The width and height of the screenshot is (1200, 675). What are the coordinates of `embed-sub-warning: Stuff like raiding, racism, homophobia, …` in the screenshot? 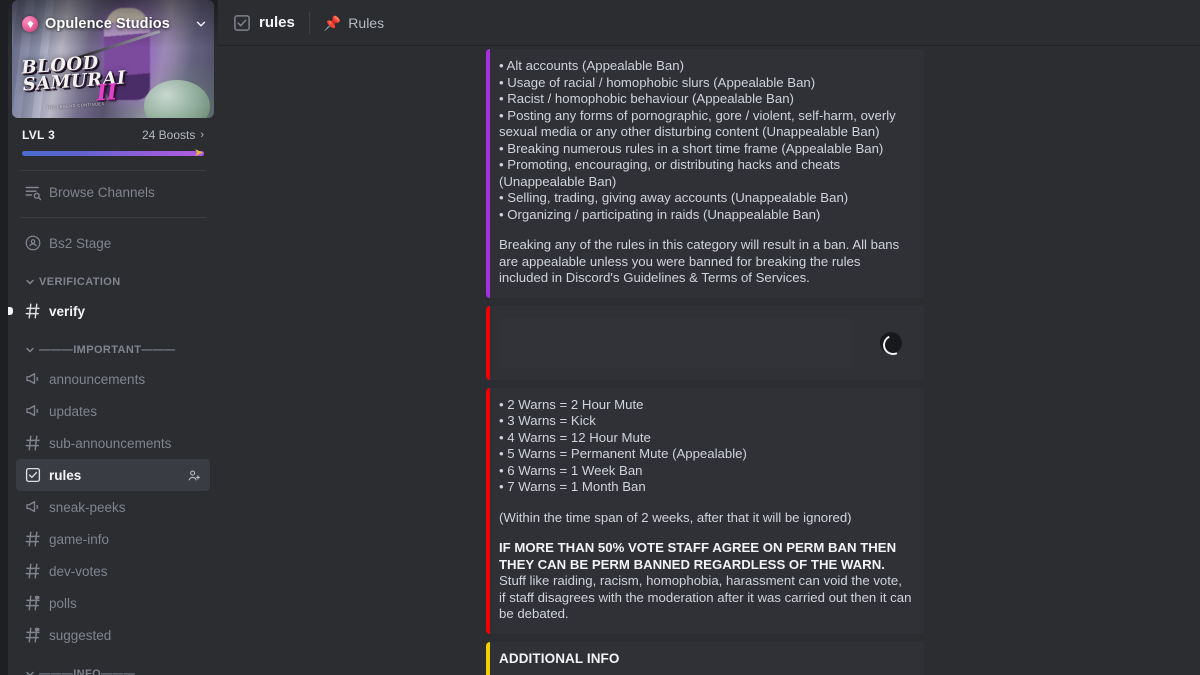 It's located at (705, 597).